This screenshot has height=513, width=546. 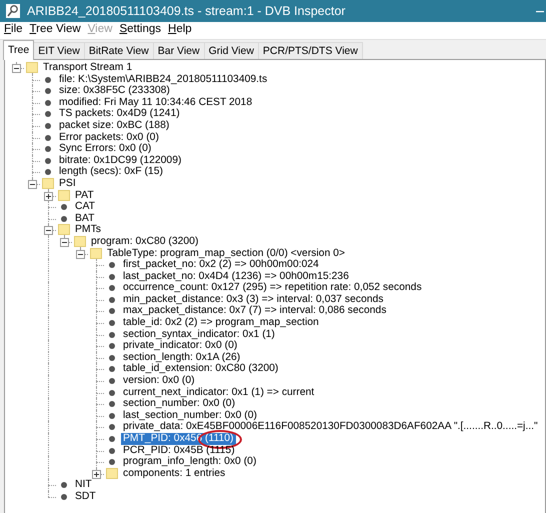 I want to click on tree-item: bitrate: 0x1DC99 (122009), so click(x=120, y=160).